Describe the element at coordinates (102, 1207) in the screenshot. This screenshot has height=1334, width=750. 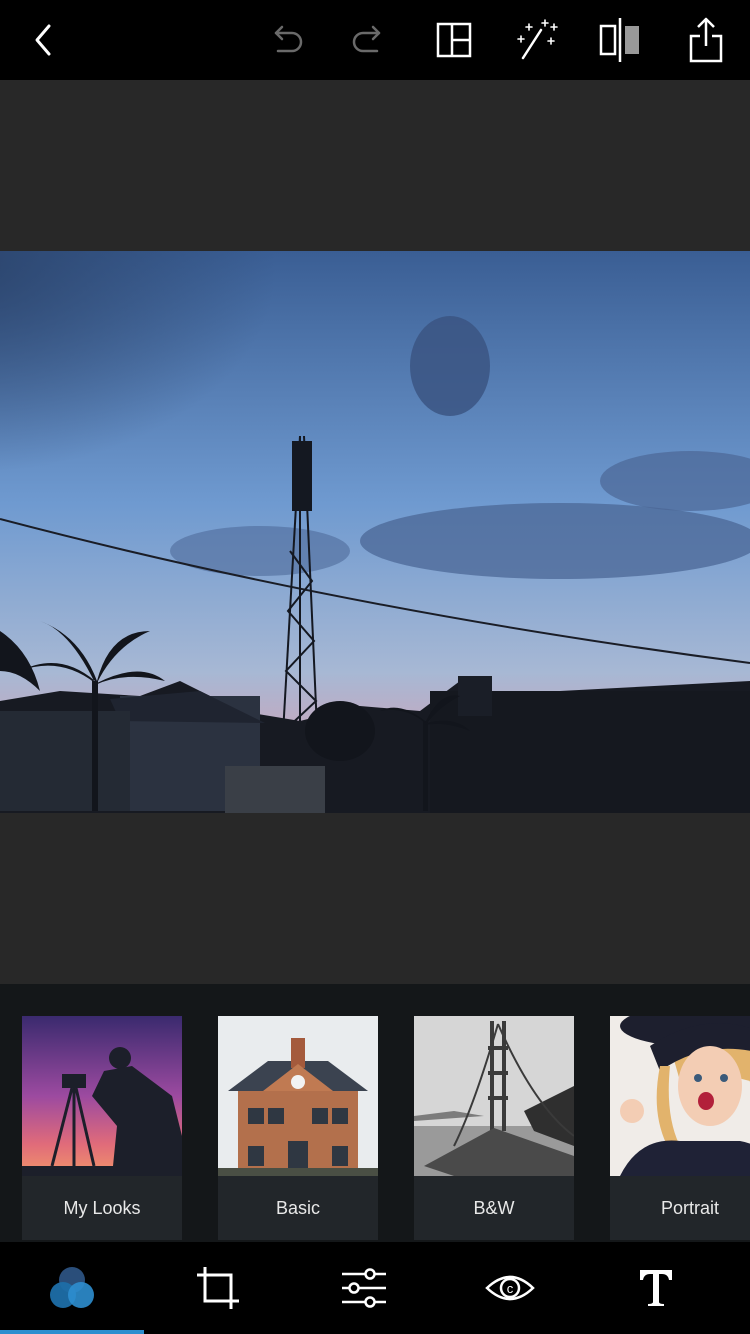
I see `look-label: My Looks` at that location.